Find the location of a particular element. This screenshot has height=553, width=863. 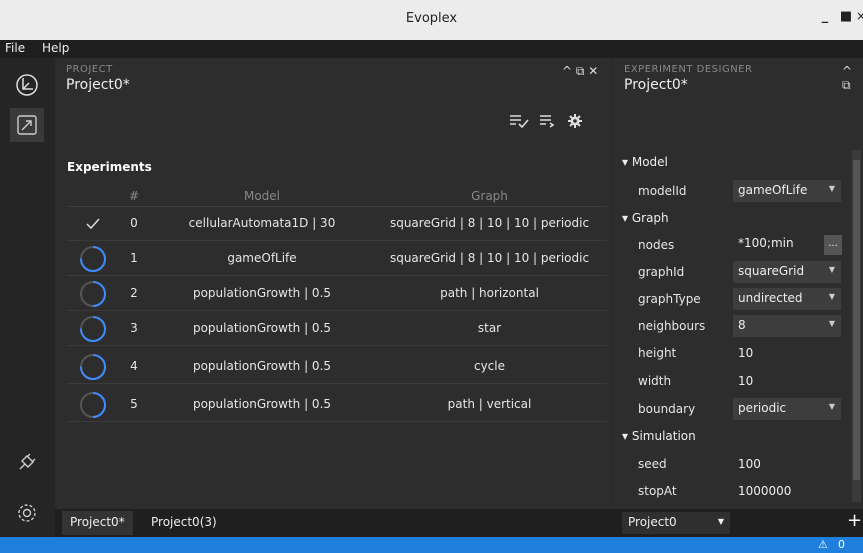

checkmark-icon is located at coordinates (93, 224).